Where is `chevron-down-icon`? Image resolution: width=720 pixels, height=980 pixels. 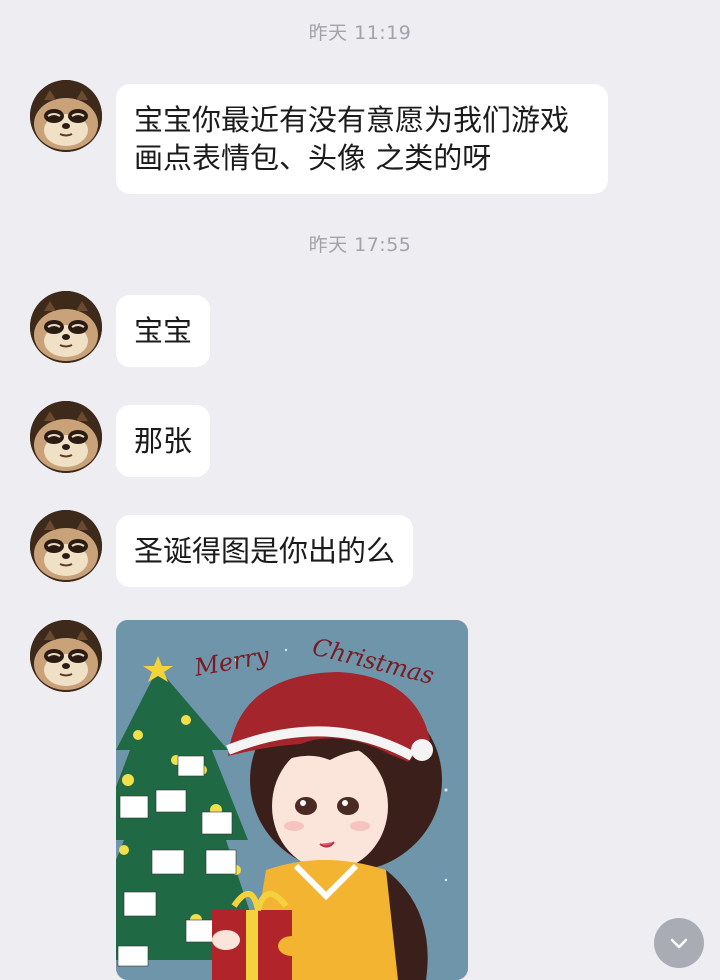
chevron-down-icon is located at coordinates (679, 943).